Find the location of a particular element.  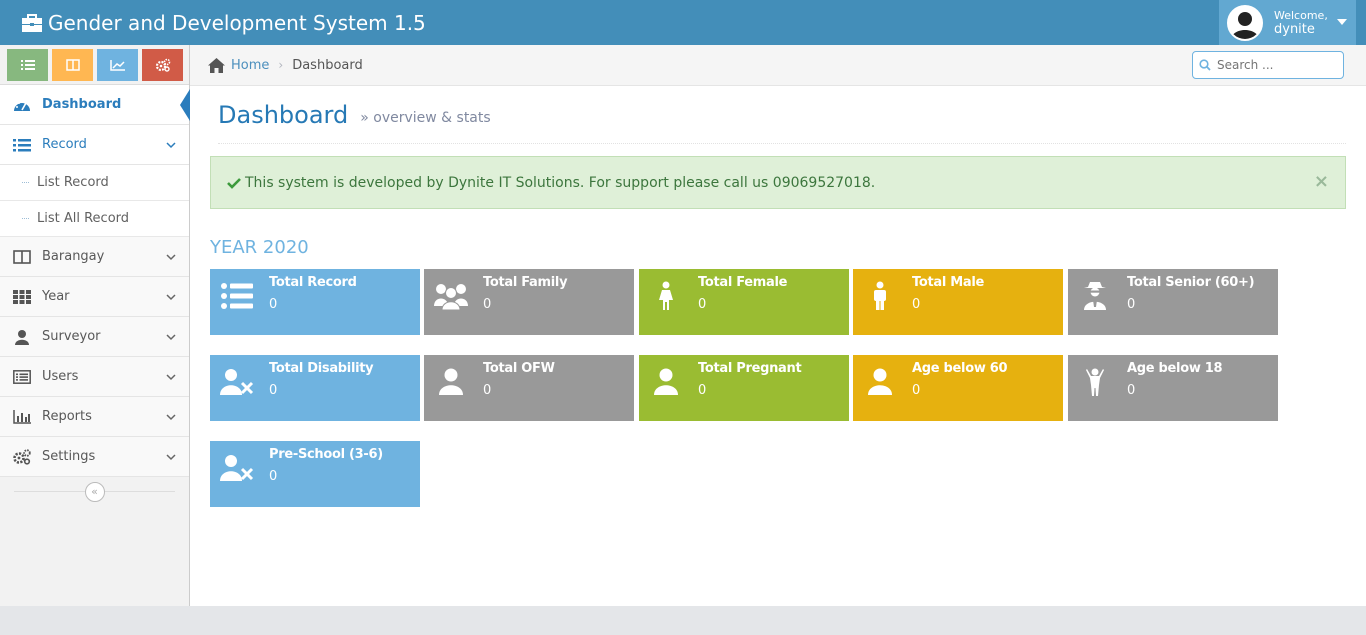

tile-total-disability: Total Disability 0 is located at coordinates (315, 388).